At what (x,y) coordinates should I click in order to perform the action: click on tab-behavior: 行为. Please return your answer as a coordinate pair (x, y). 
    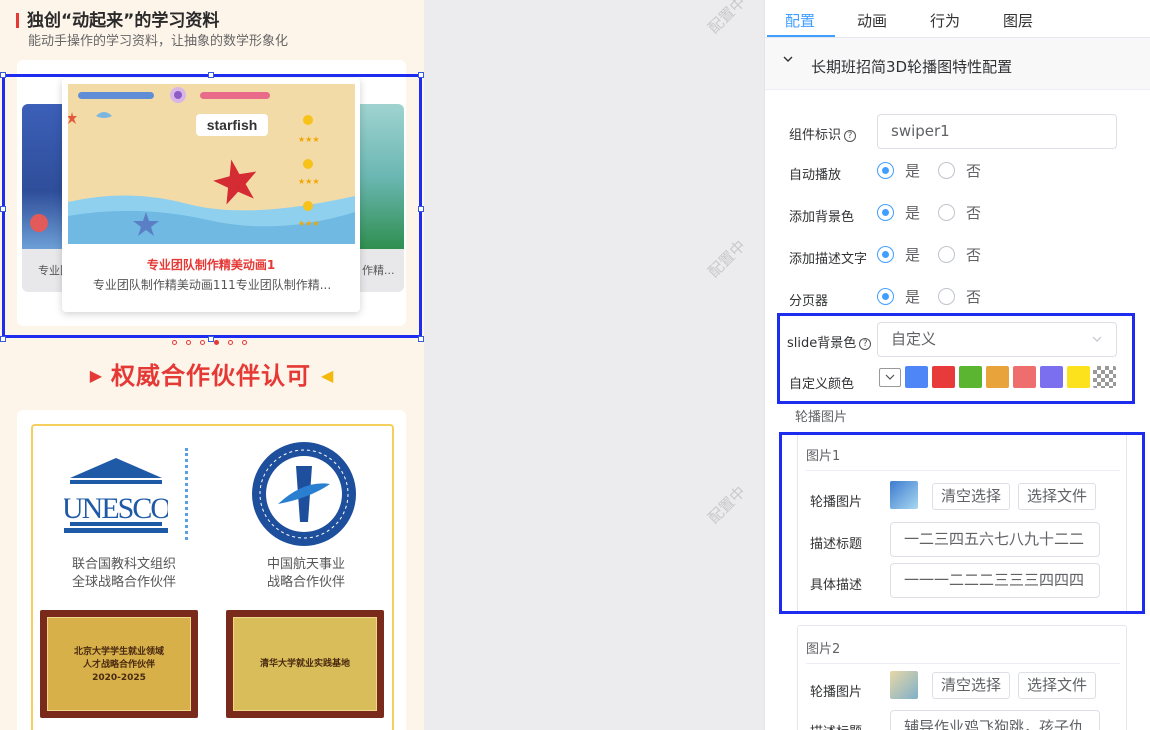
    Looking at the image, I should click on (945, 20).